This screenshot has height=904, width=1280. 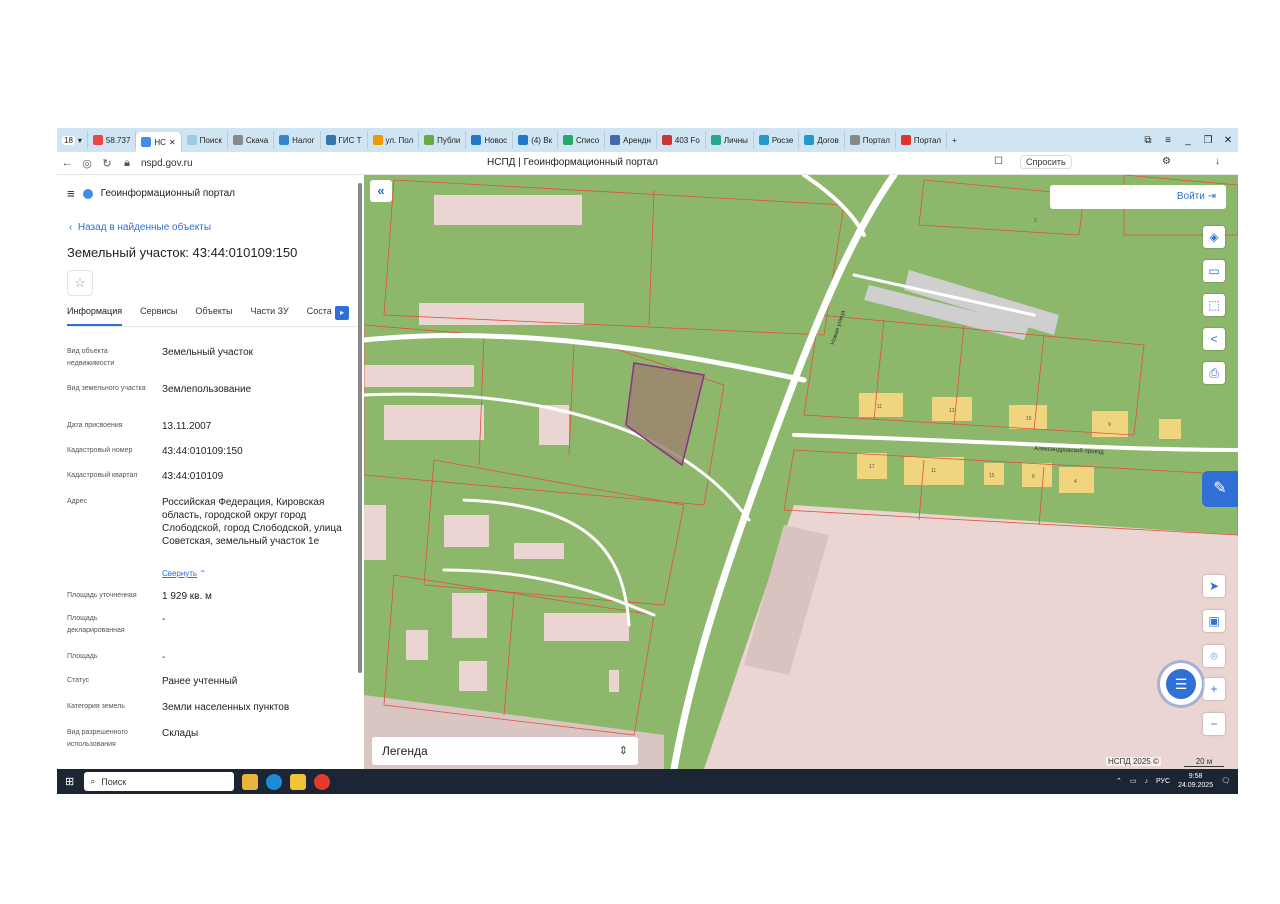 What do you see at coordinates (1168, 140) in the screenshot?
I see `menu-icon: ≡` at bounding box center [1168, 140].